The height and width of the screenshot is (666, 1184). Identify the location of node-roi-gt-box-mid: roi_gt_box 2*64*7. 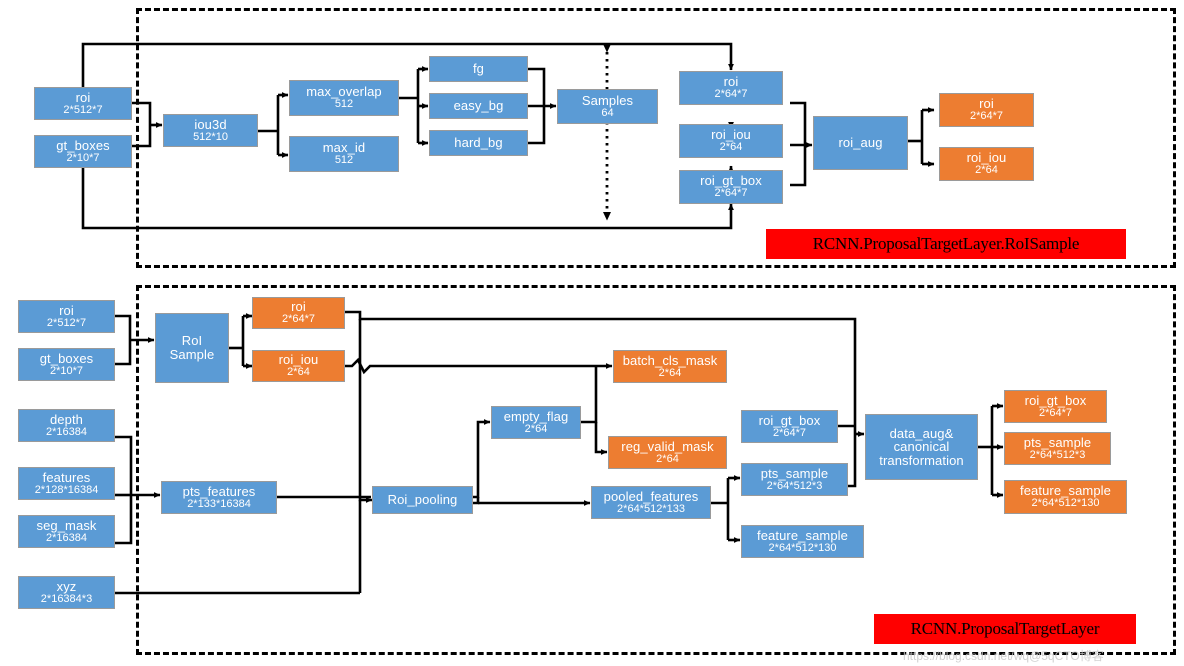
(789, 426).